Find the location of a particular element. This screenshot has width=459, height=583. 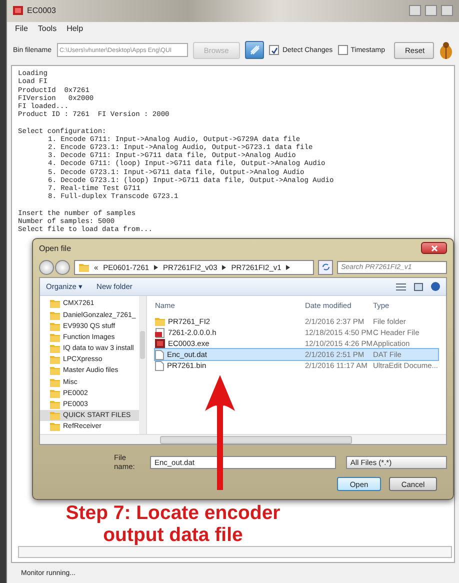

maximize-button is located at coordinates (431, 10).